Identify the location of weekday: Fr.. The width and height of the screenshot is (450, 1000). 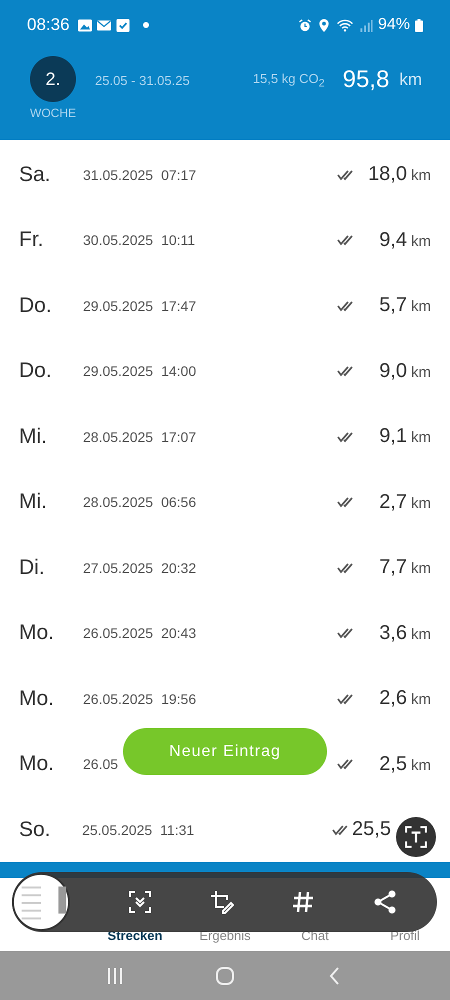
(31, 240).